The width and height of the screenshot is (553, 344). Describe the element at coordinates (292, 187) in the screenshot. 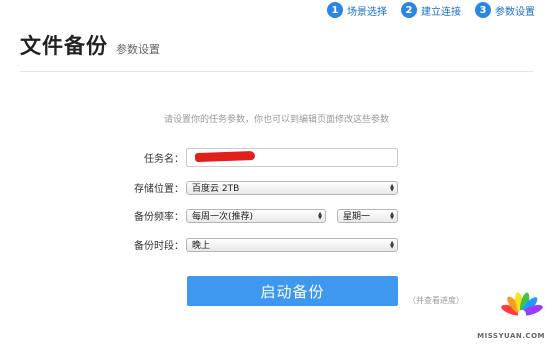

I see `storage-select: 百度云 2TB ▲ ▼` at that location.